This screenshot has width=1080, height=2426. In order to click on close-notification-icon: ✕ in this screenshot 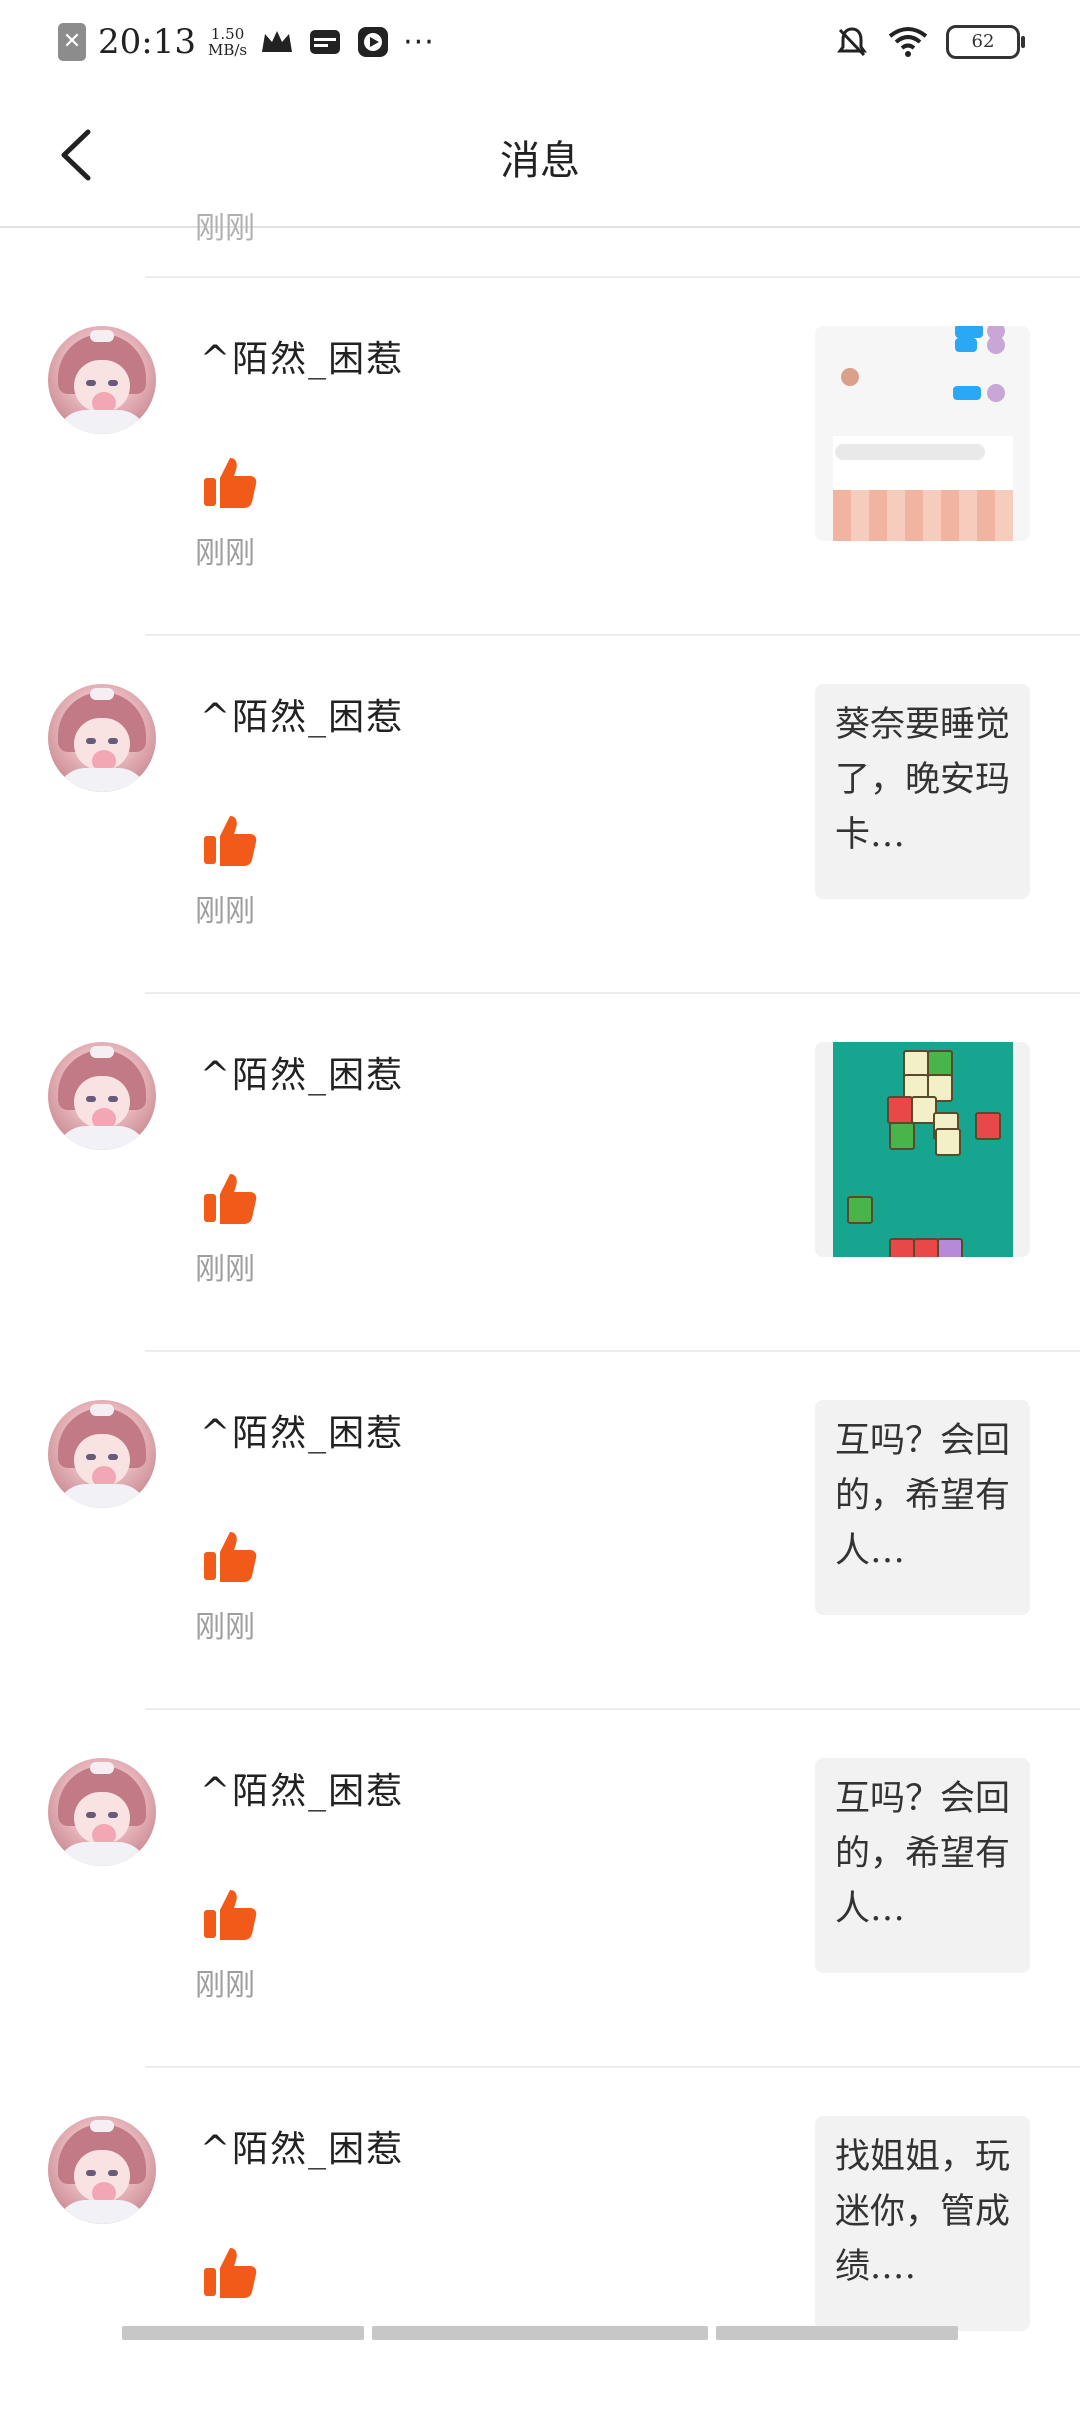, I will do `click(72, 42)`.